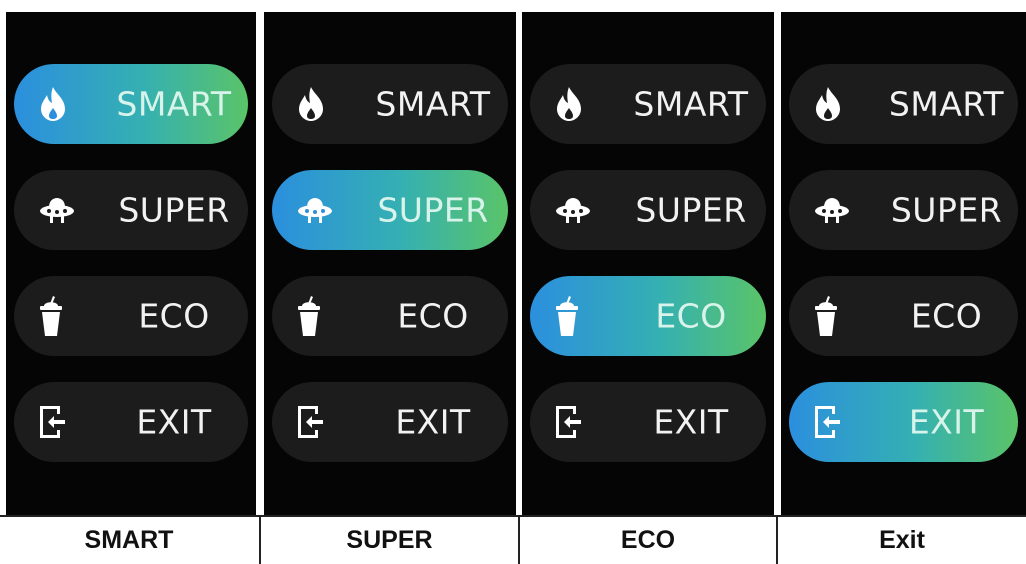 The height and width of the screenshot is (564, 1026). I want to click on caption-row: SMART SUPER ECO Exit, so click(513, 539).